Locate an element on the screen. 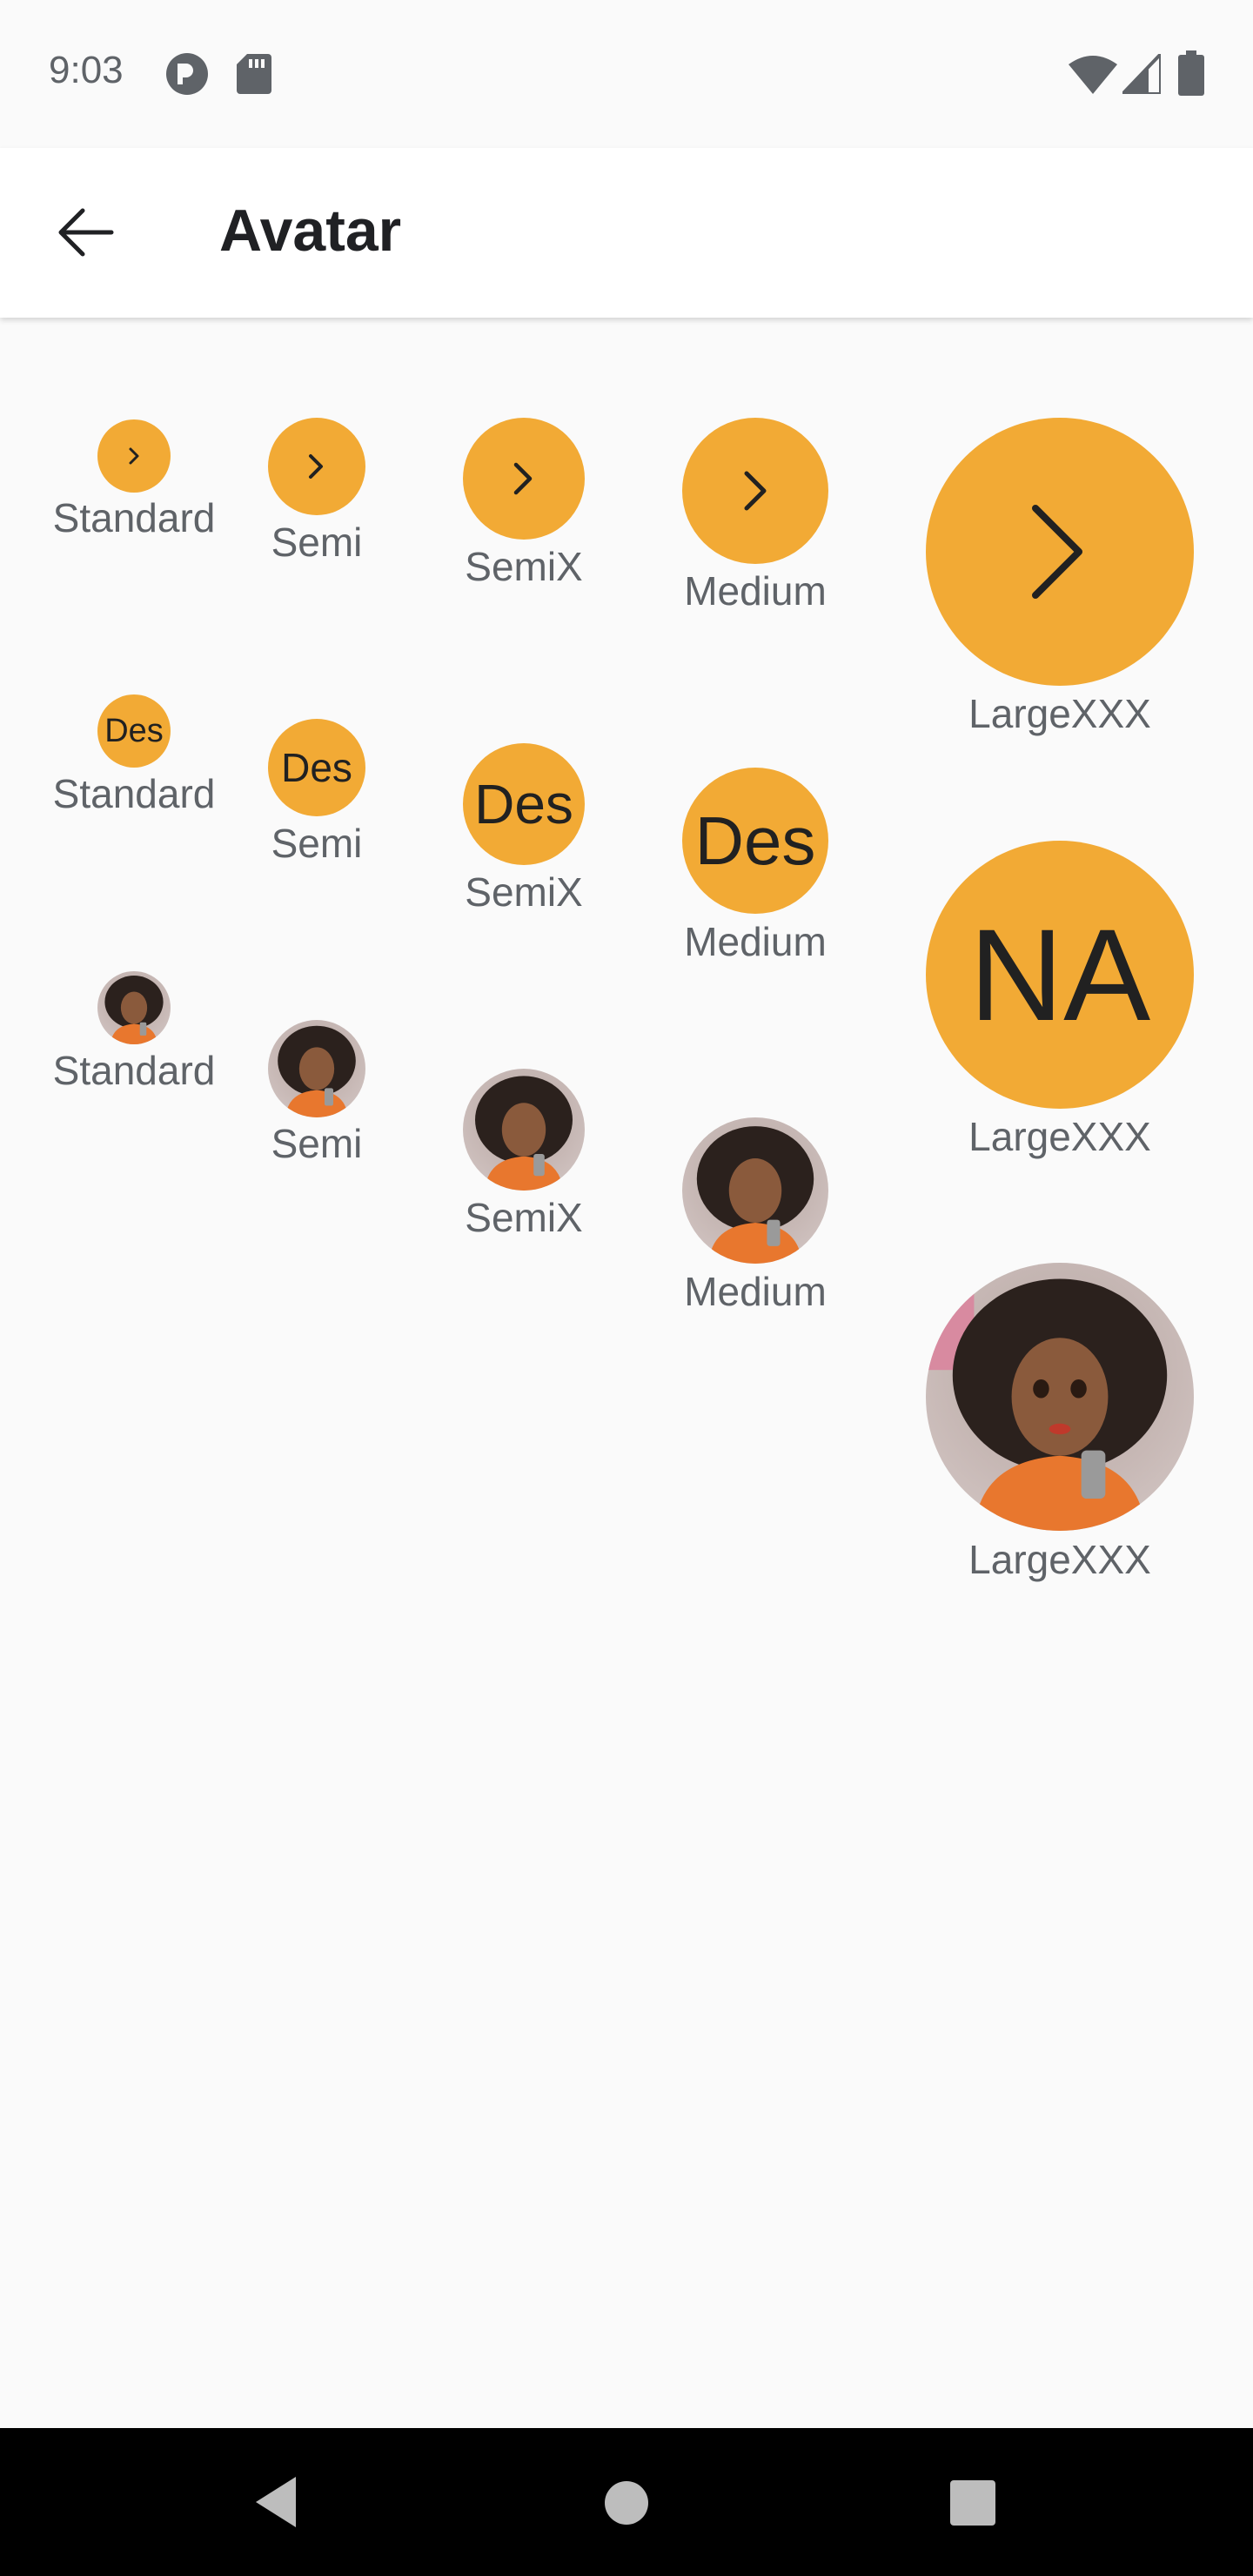 This screenshot has width=1253, height=2576. avatar-initials-semix: Des is located at coordinates (524, 804).